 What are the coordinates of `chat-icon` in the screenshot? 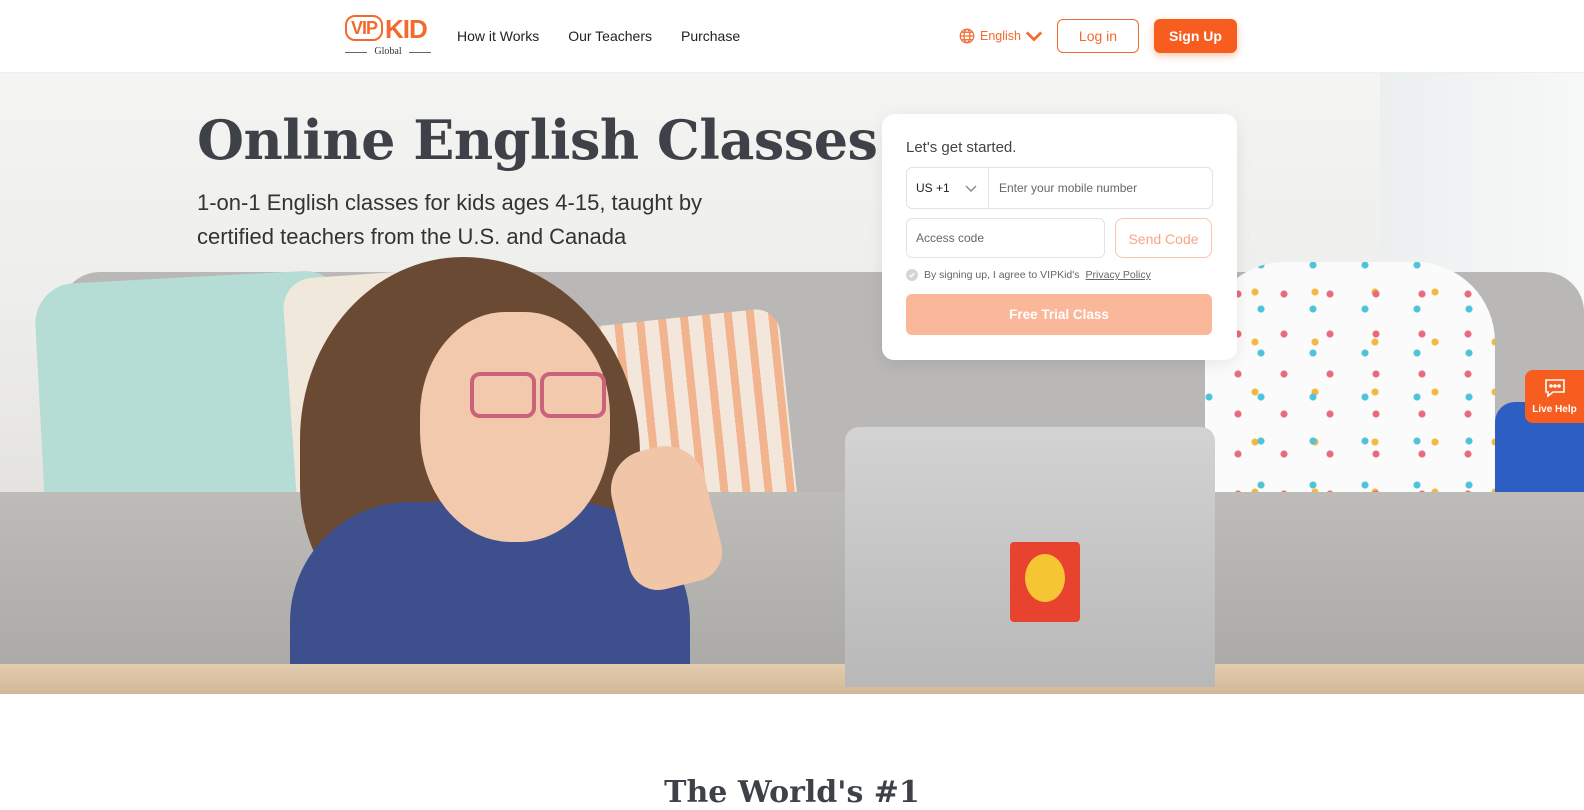 It's located at (1554, 388).